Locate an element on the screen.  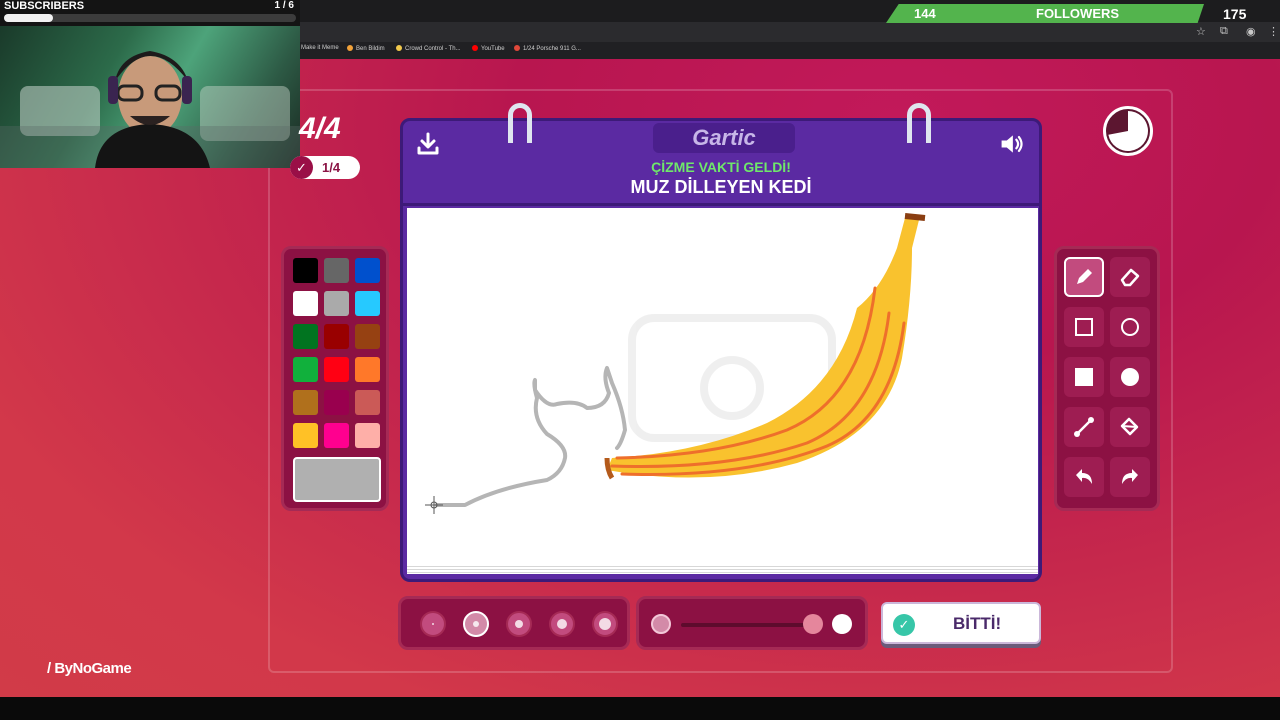
opacity-panel is located at coordinates (752, 623).